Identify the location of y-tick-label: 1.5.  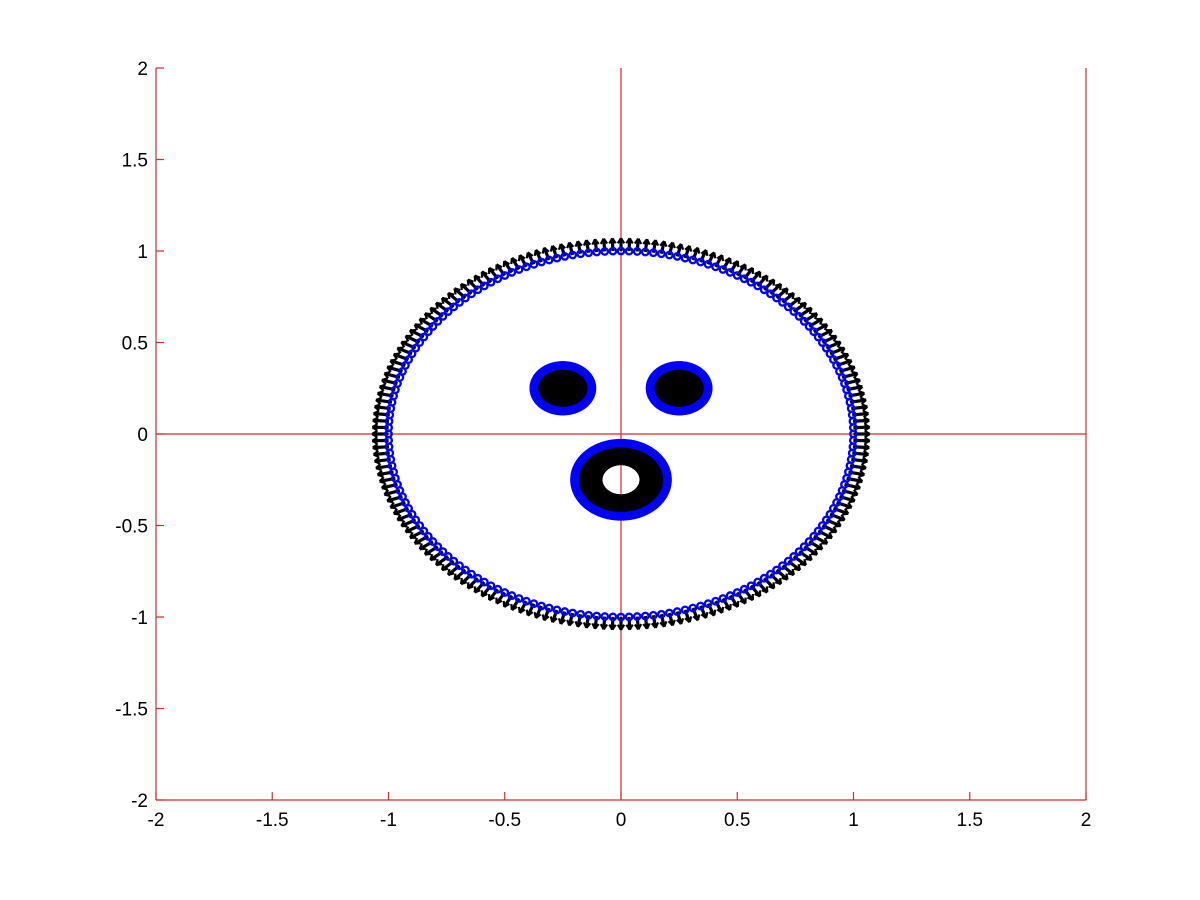
(135, 161).